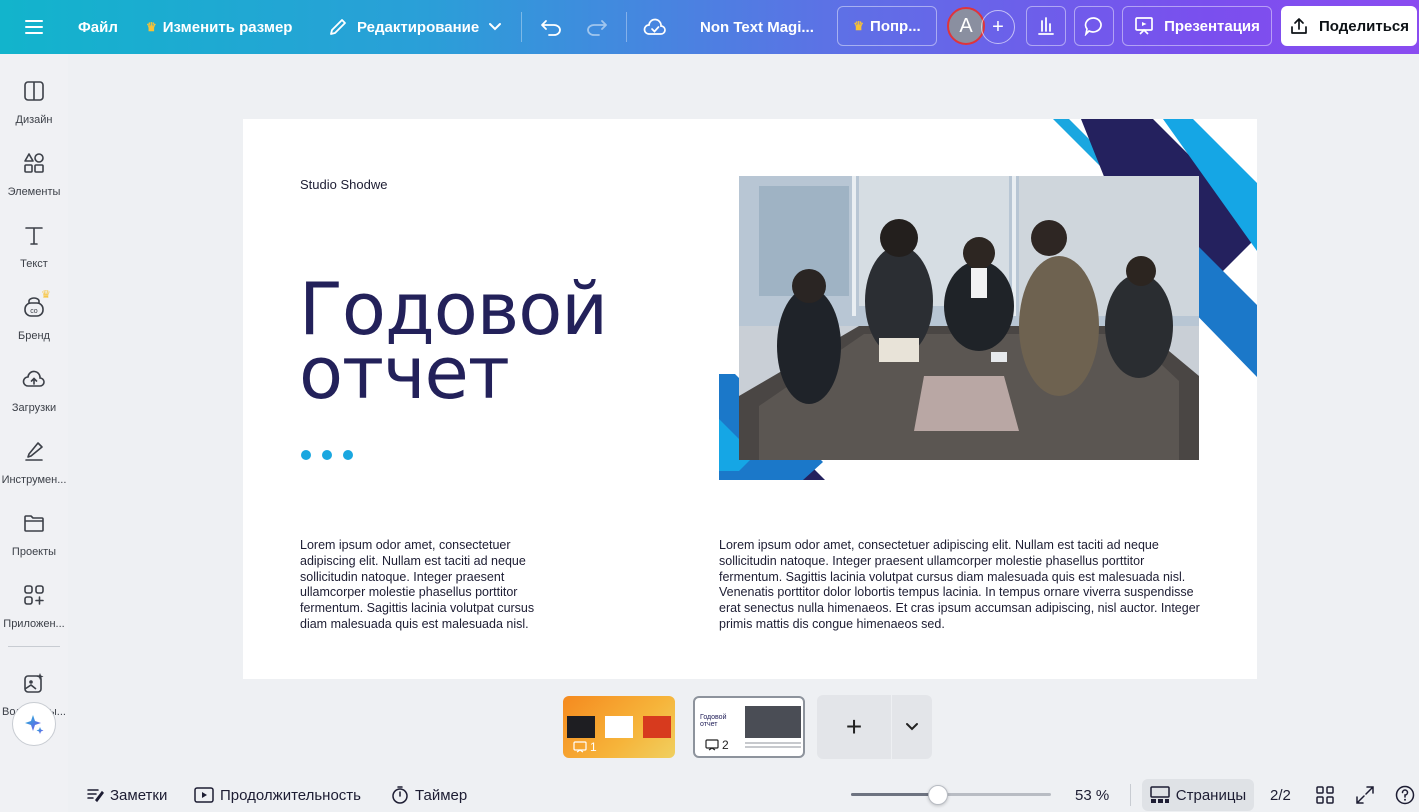  I want to click on share-button: Поделиться, so click(1349, 26).